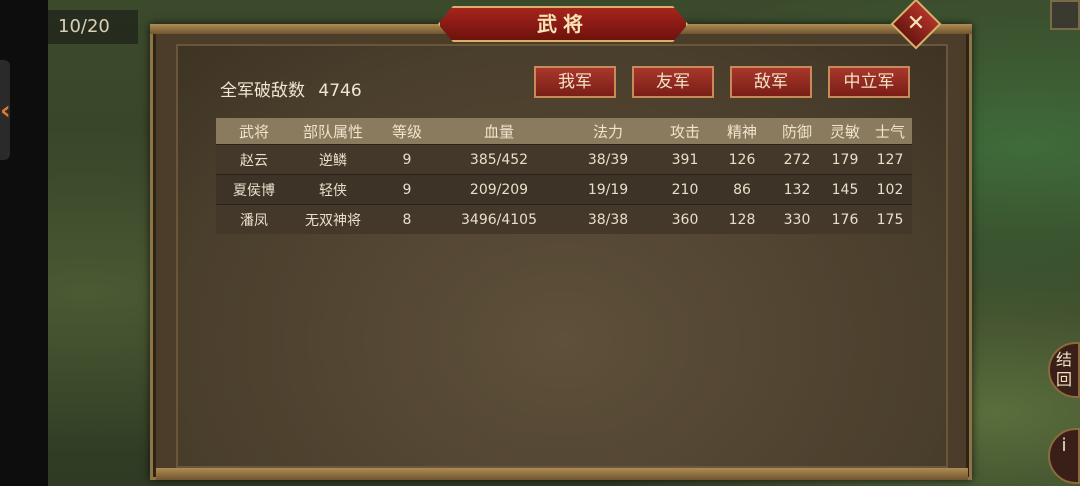 The width and height of the screenshot is (1080, 486). Describe the element at coordinates (890, 131) in the screenshot. I see `header-morale: 士气` at that location.